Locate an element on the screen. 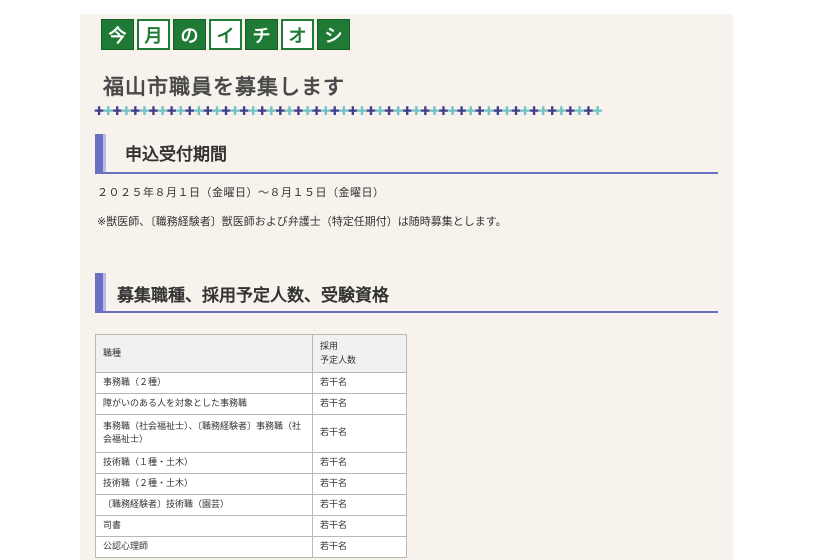  job-cell: 技術職（１種・土木） is located at coordinates (204, 463).